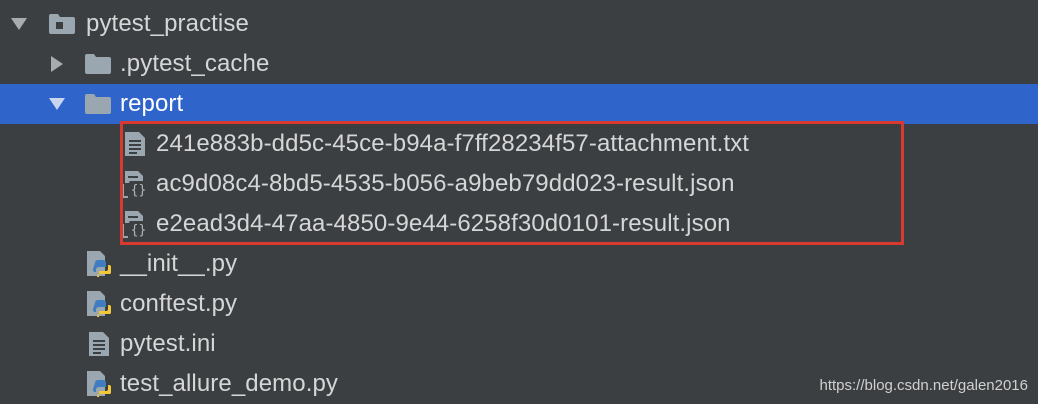  I want to click on tree-label: report, so click(152, 103).